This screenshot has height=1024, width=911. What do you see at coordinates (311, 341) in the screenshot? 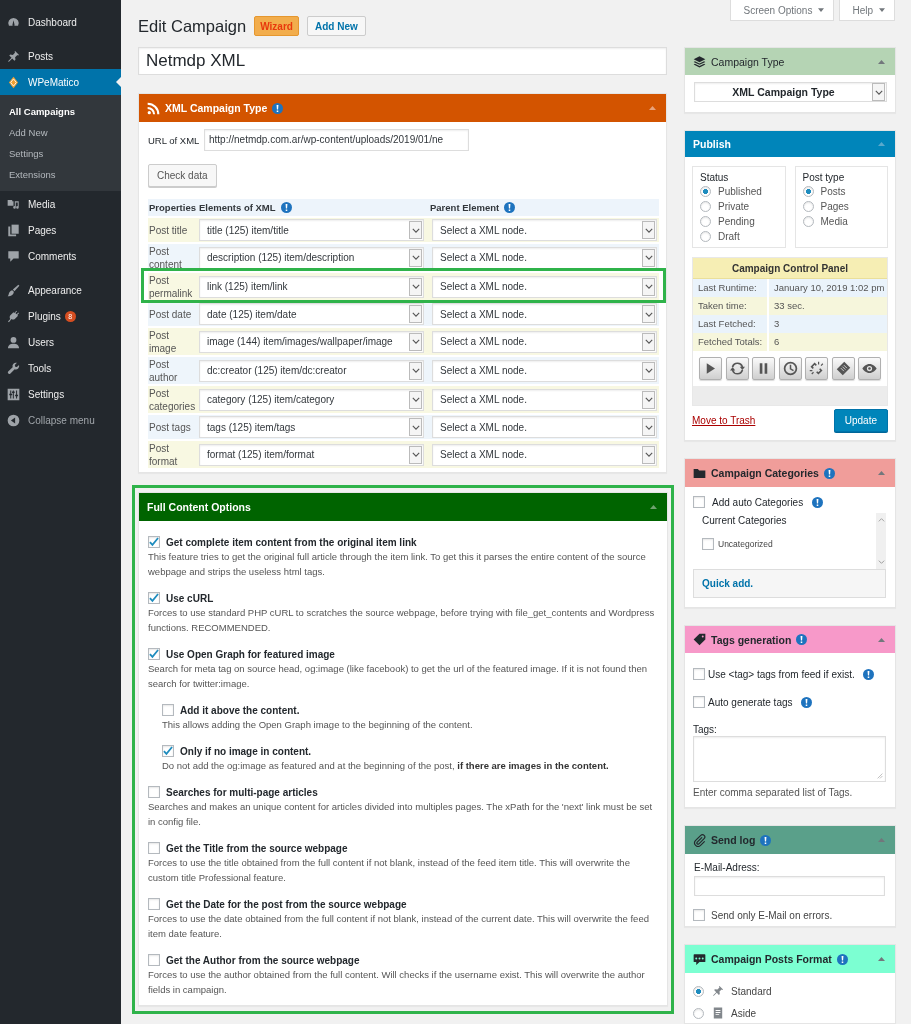
I see `select-field: image (144) item/images/wallpaper/image` at bounding box center [311, 341].